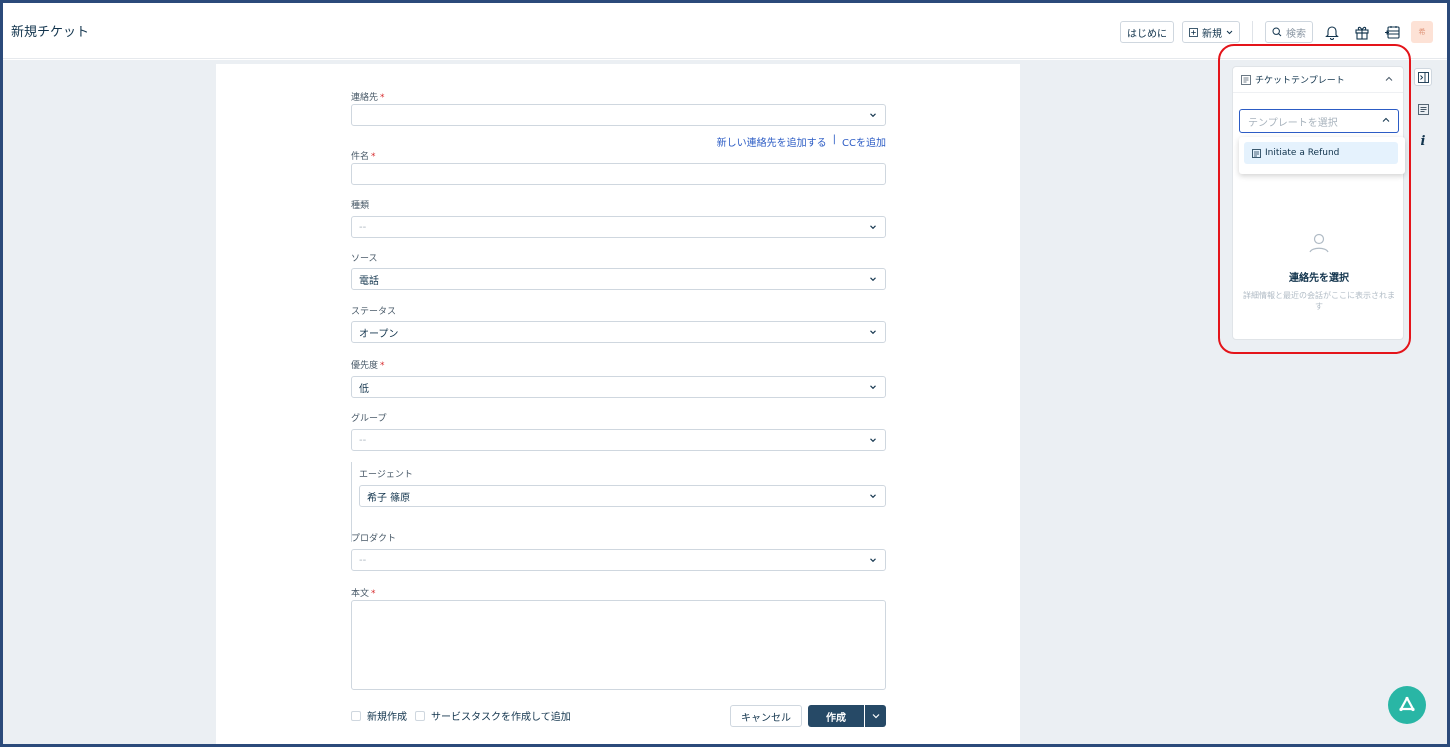 This screenshot has width=1450, height=747. I want to click on agent-label: エージェント, so click(386, 475).